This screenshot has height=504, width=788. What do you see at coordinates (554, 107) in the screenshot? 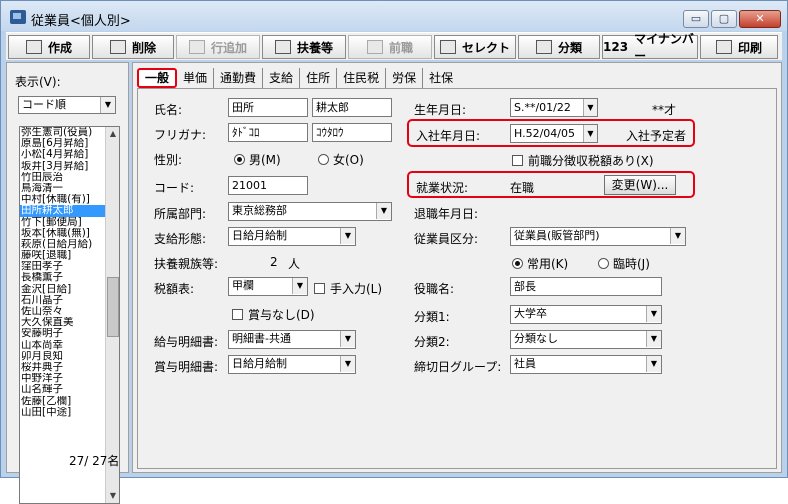
I see `birth-field: S.**/01/22 ▼` at bounding box center [554, 107].